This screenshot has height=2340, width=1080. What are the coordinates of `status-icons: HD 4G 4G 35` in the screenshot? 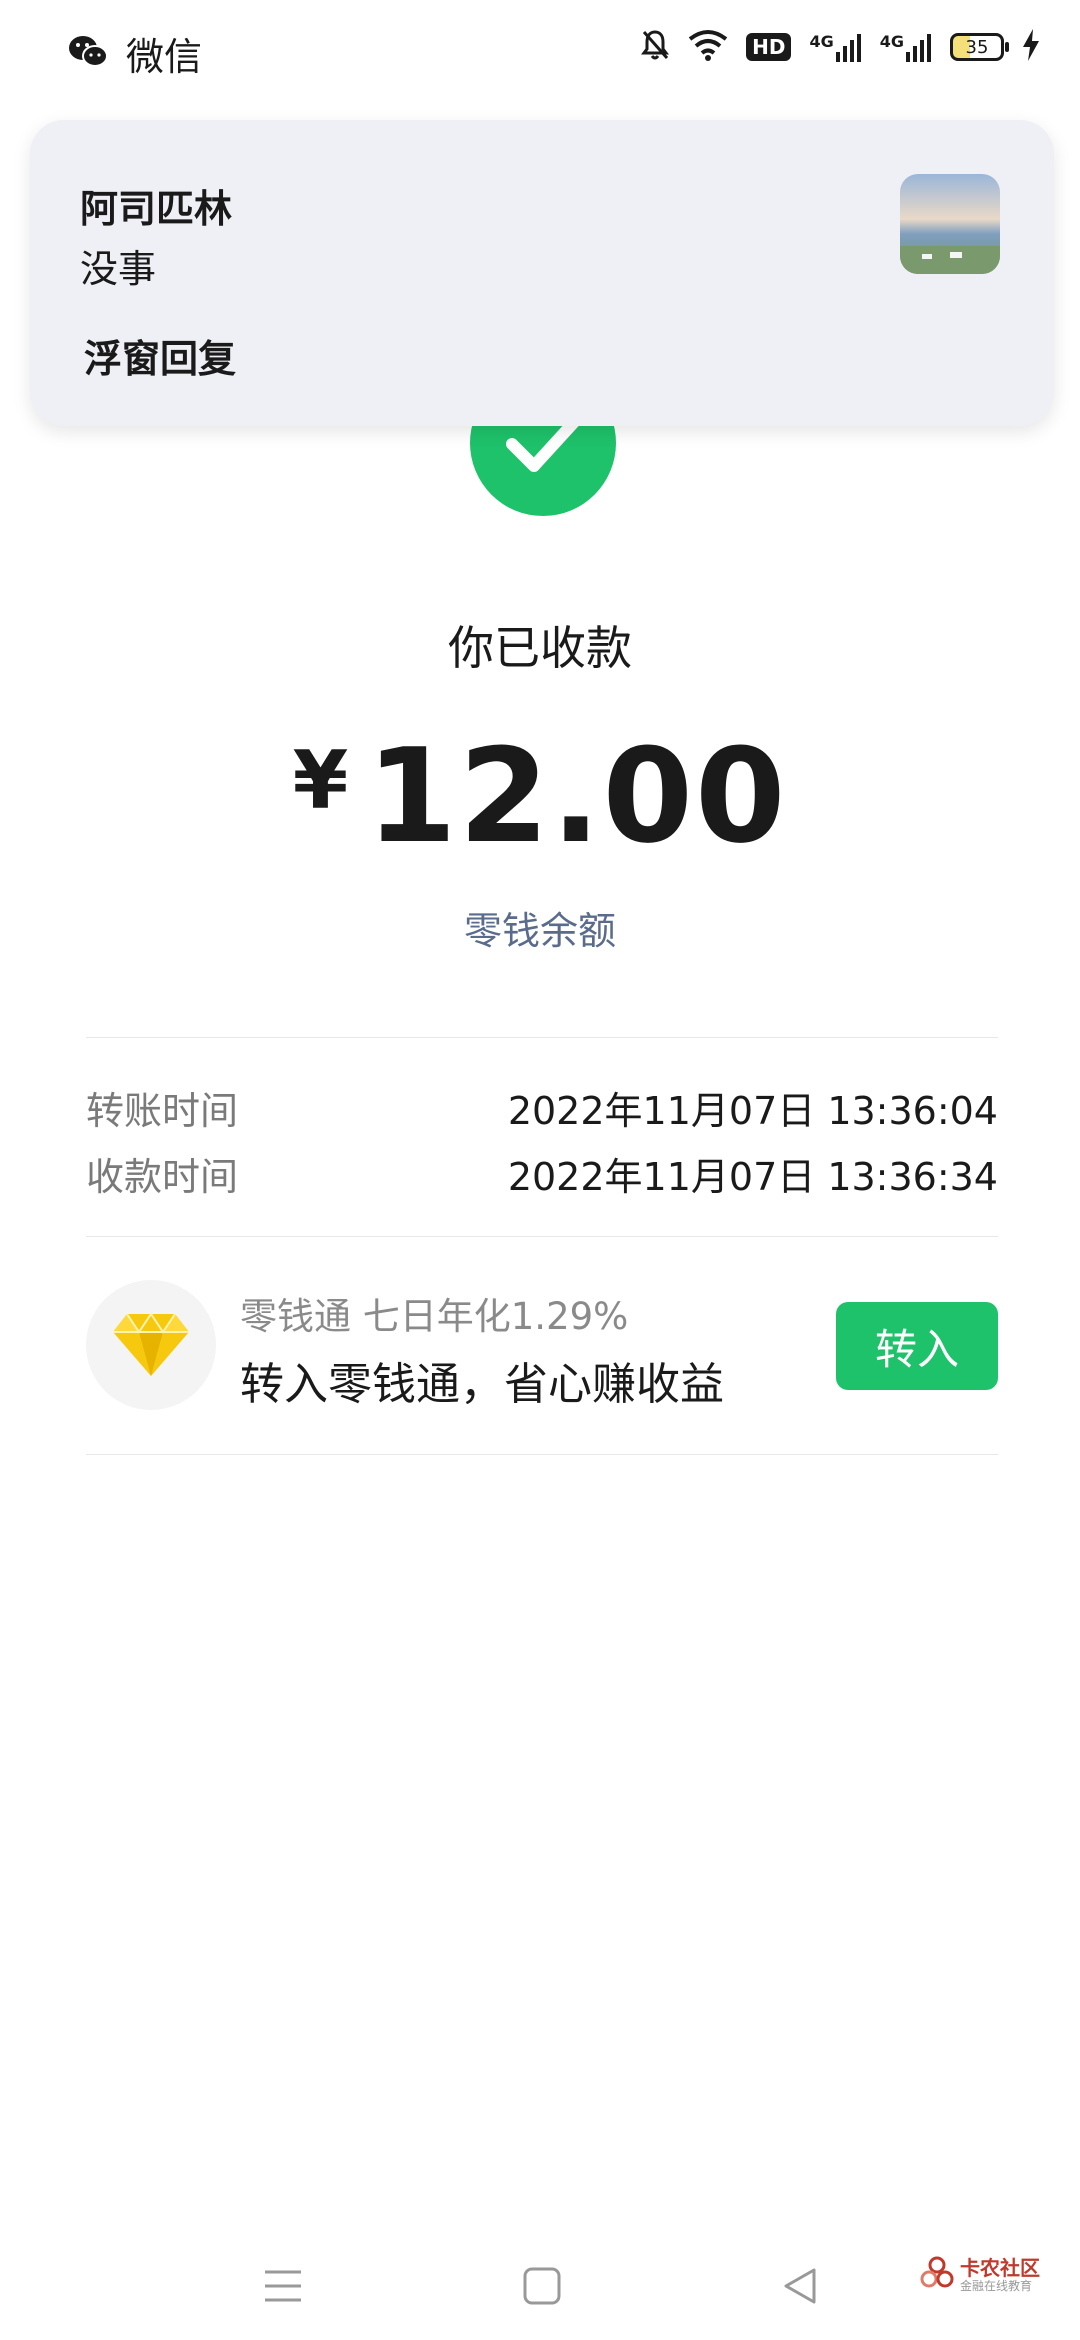 It's located at (840, 47).